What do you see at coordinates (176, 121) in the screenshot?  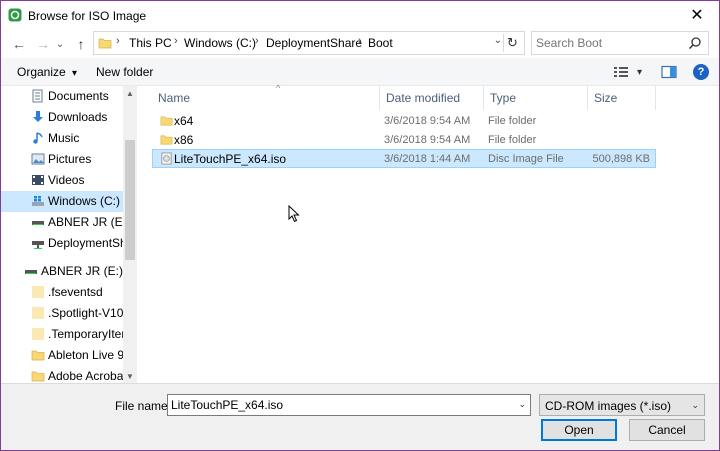 I see `file-name-cell: x64` at bounding box center [176, 121].